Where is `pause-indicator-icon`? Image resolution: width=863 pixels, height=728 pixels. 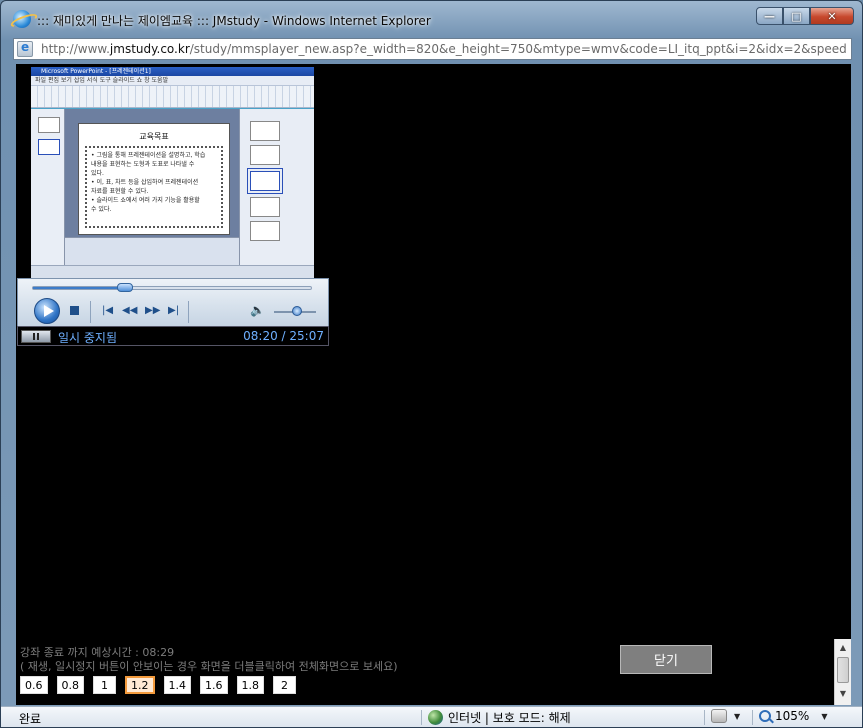
pause-indicator-icon is located at coordinates (36, 336).